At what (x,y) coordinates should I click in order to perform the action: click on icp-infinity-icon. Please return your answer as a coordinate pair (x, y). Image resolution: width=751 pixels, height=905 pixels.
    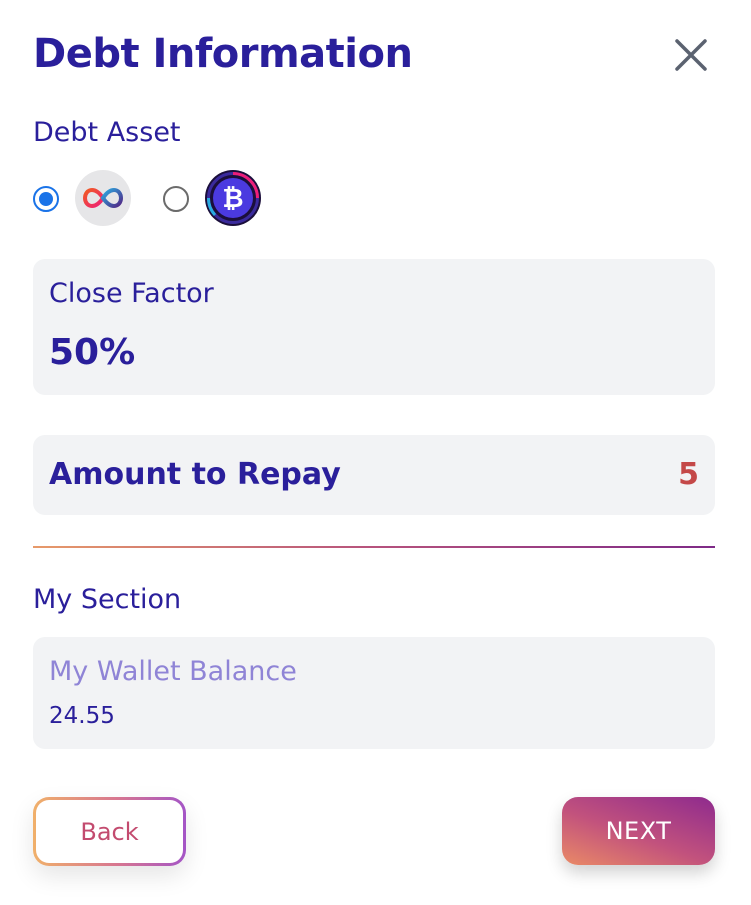
    Looking at the image, I should click on (103, 198).